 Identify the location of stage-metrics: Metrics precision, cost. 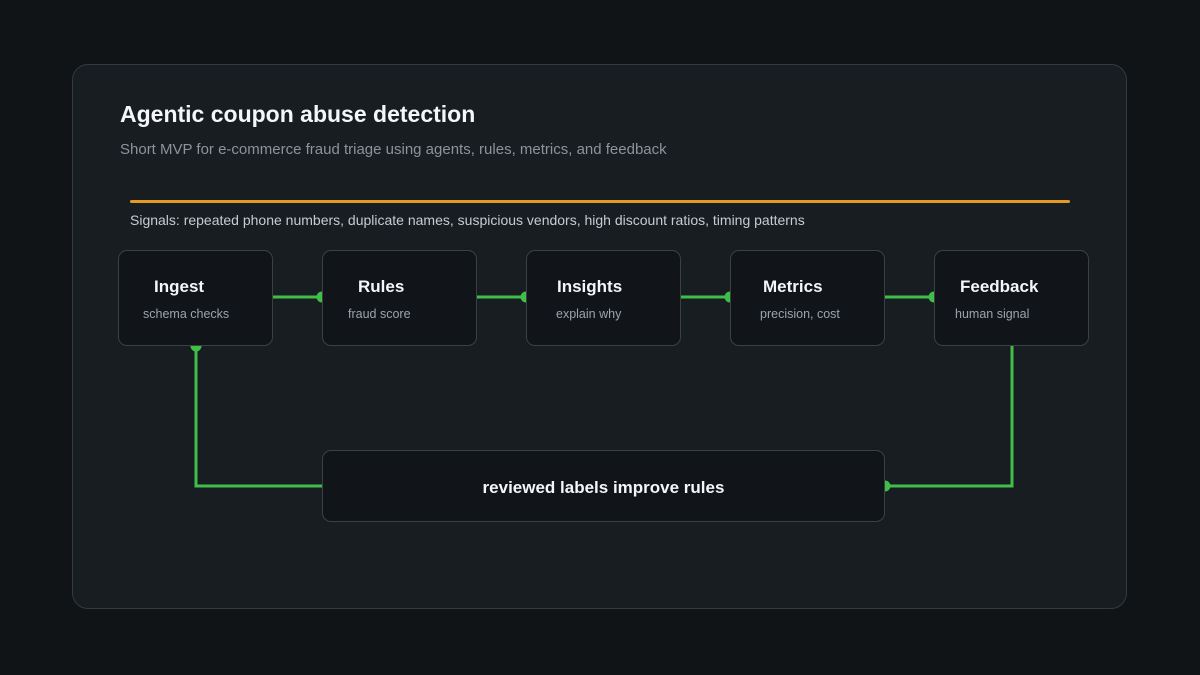
(807, 298).